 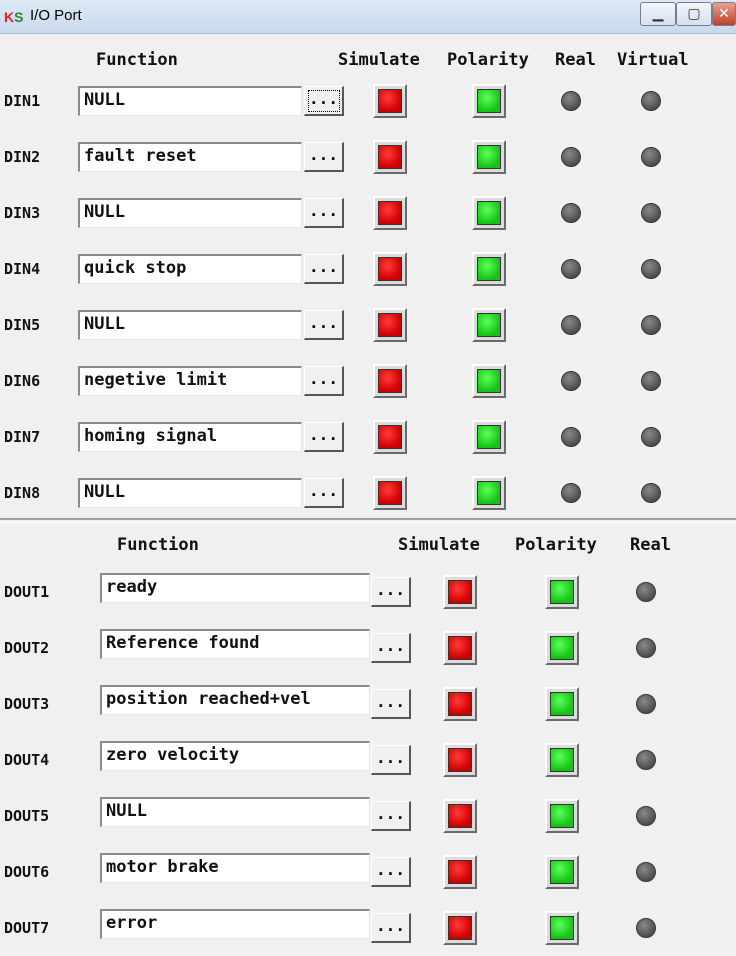 What do you see at coordinates (235, 868) in the screenshot?
I see `dout-function-field: motor brake` at bounding box center [235, 868].